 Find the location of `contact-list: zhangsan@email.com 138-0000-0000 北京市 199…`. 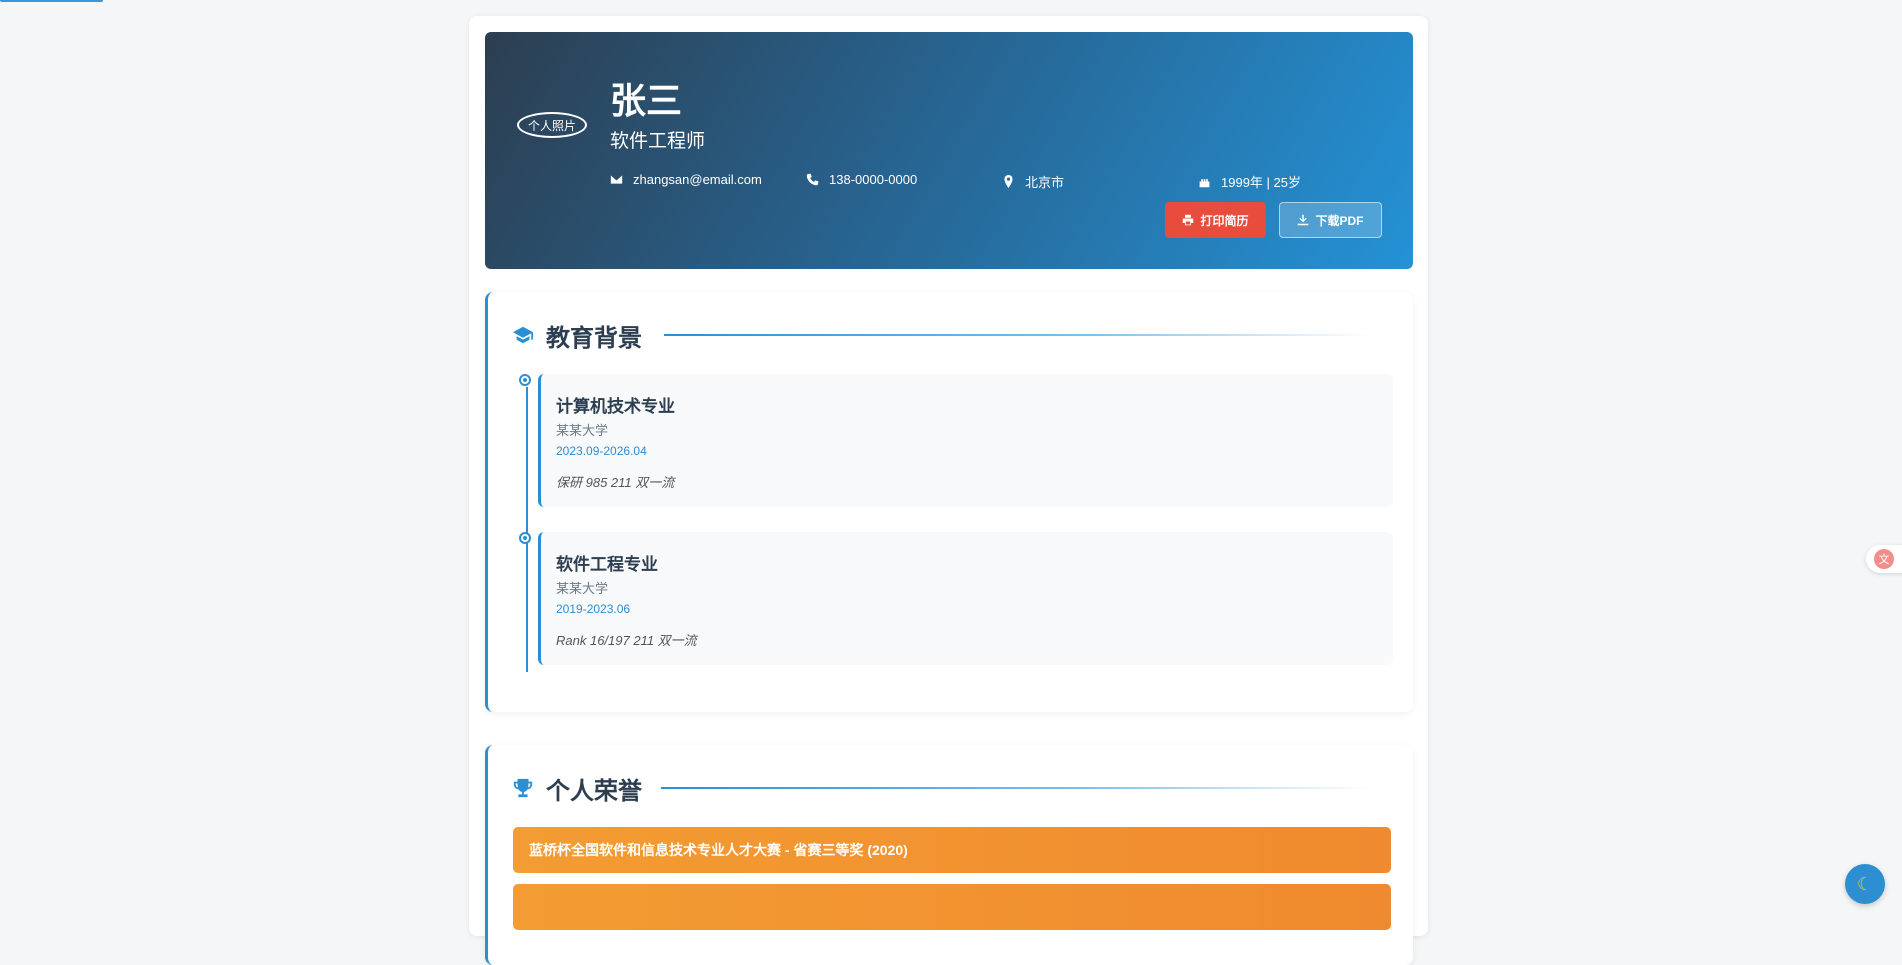

contact-list: zhangsan@email.com 138-0000-0000 北京市 199… is located at coordinates (1000, 182).